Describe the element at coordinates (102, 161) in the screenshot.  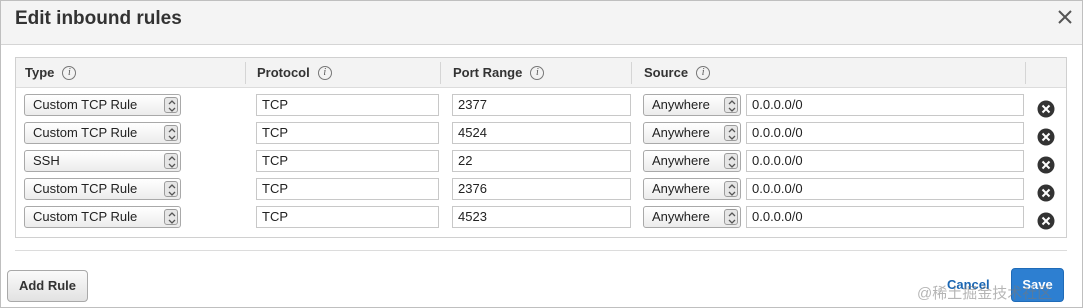
I see `type-select: SSH` at that location.